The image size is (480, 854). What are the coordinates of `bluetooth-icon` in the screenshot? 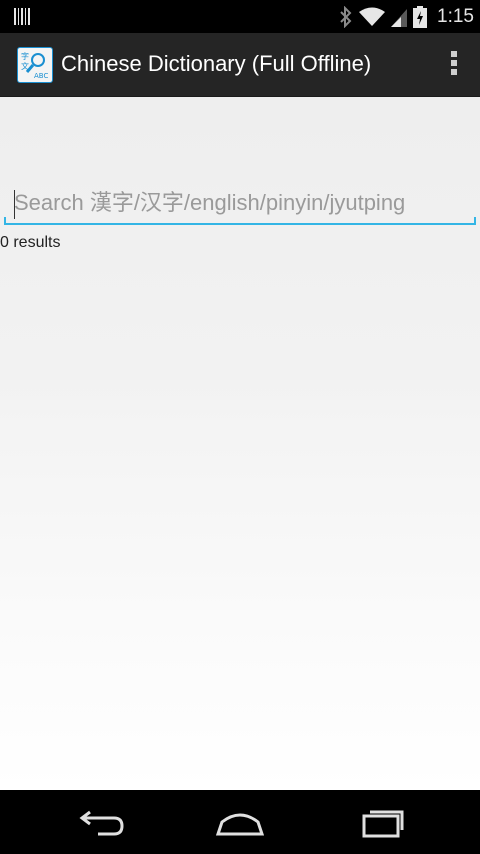 It's located at (346, 16).